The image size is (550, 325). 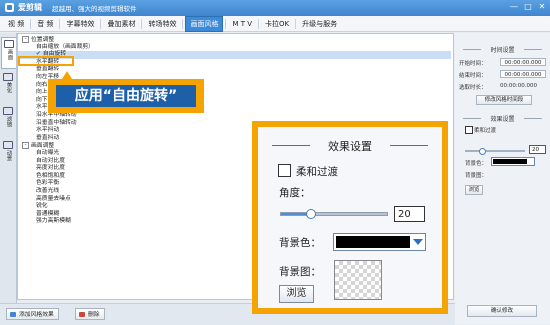 I want to click on delete-button: 删除, so click(x=90, y=314).